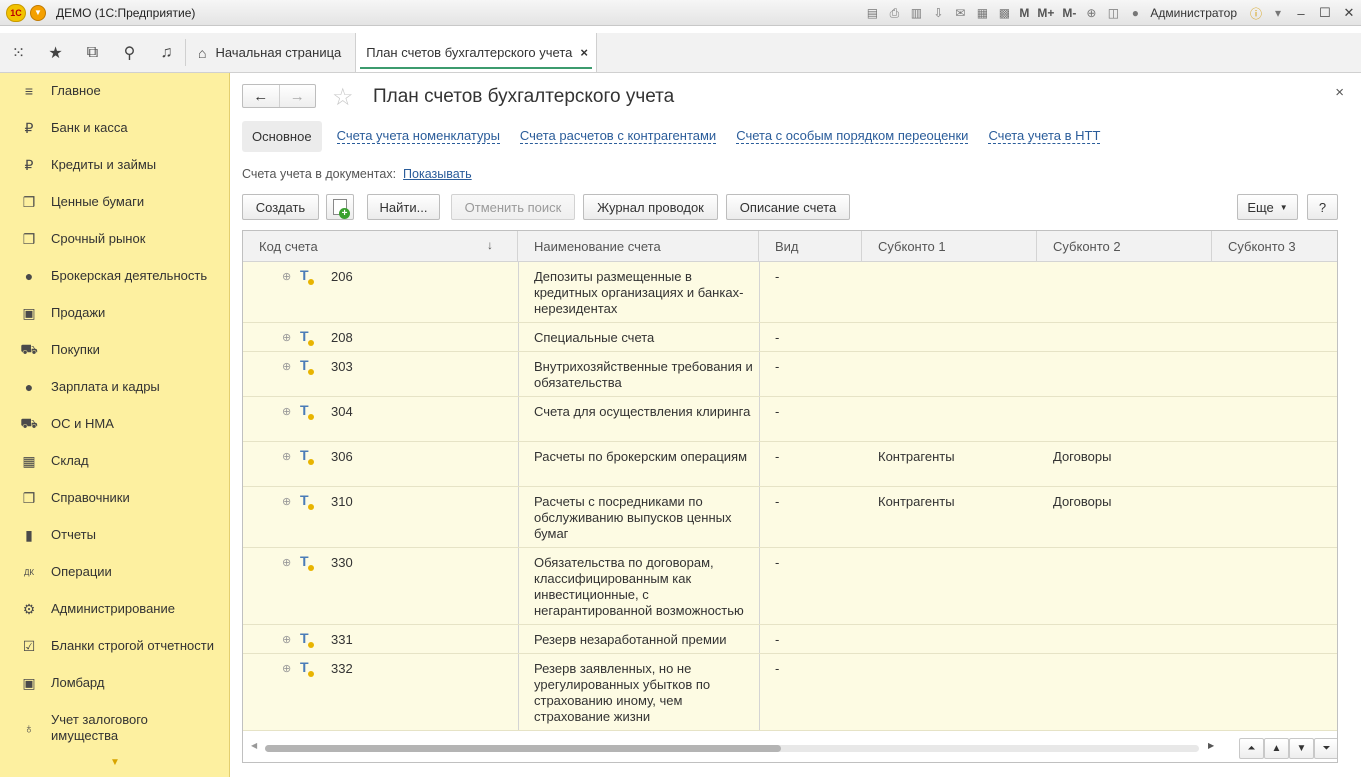 This screenshot has height=777, width=1361. What do you see at coordinates (437, 174) in the screenshot?
I see `show-link: Показывать` at bounding box center [437, 174].